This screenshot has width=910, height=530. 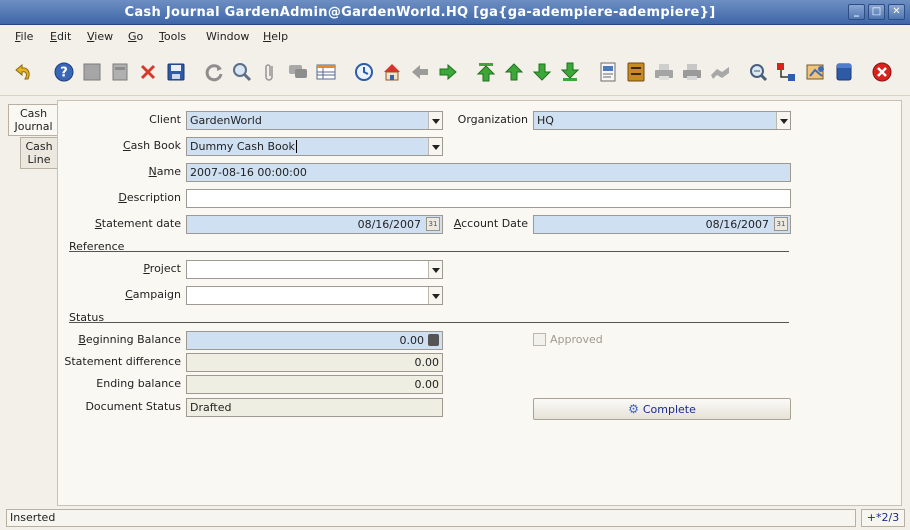 I want to click on archive-icon, so click(x=636, y=72).